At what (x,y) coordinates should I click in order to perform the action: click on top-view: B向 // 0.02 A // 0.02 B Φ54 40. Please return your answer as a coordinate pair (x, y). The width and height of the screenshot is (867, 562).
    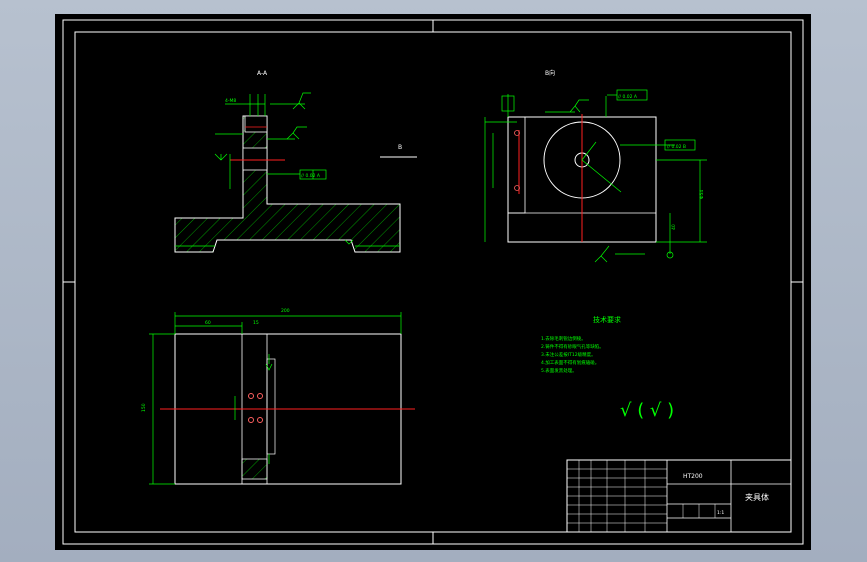
    Looking at the image, I should click on (595, 166).